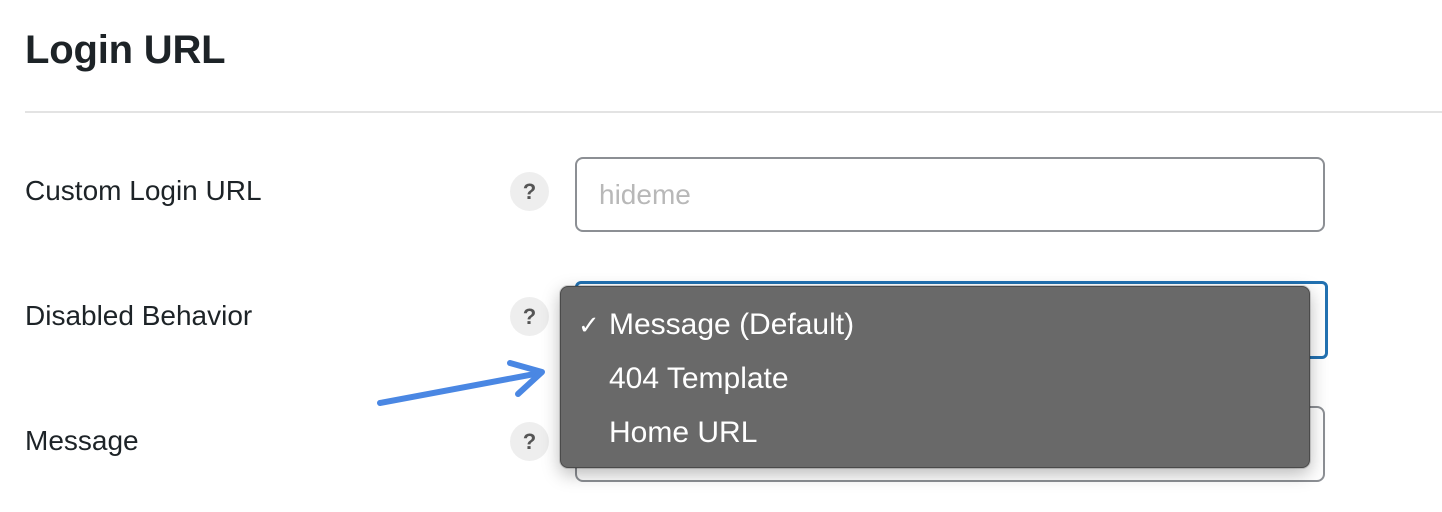  I want to click on dropdown-option-home-url: Home URL, so click(935, 433).